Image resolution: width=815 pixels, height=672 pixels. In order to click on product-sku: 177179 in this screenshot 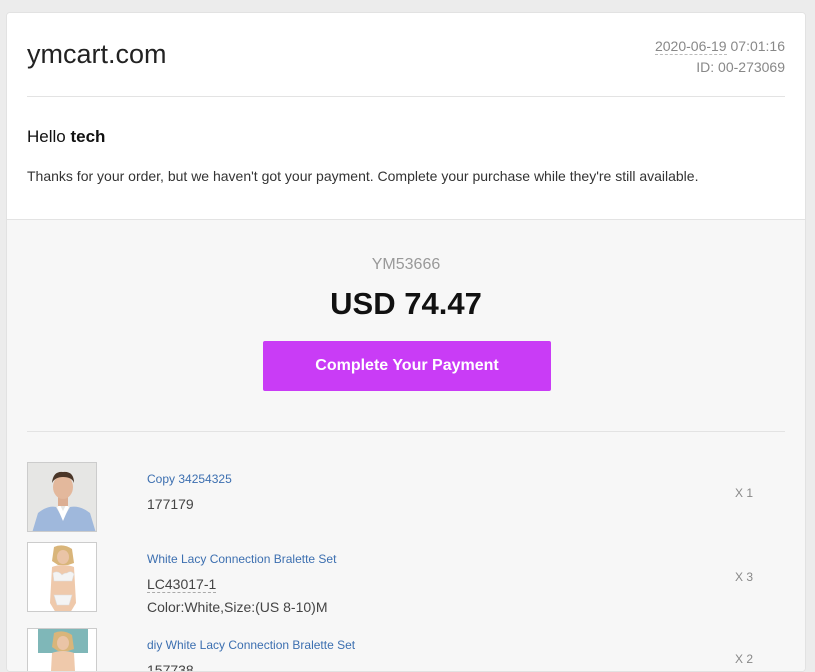, I will do `click(170, 504)`.